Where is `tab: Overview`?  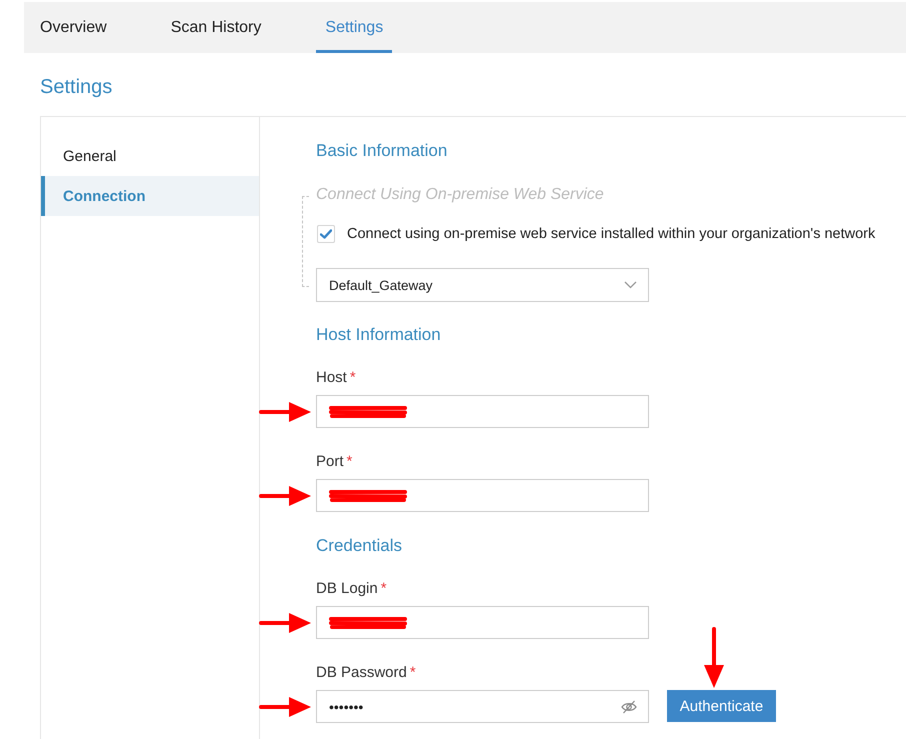 tab: Overview is located at coordinates (73, 27).